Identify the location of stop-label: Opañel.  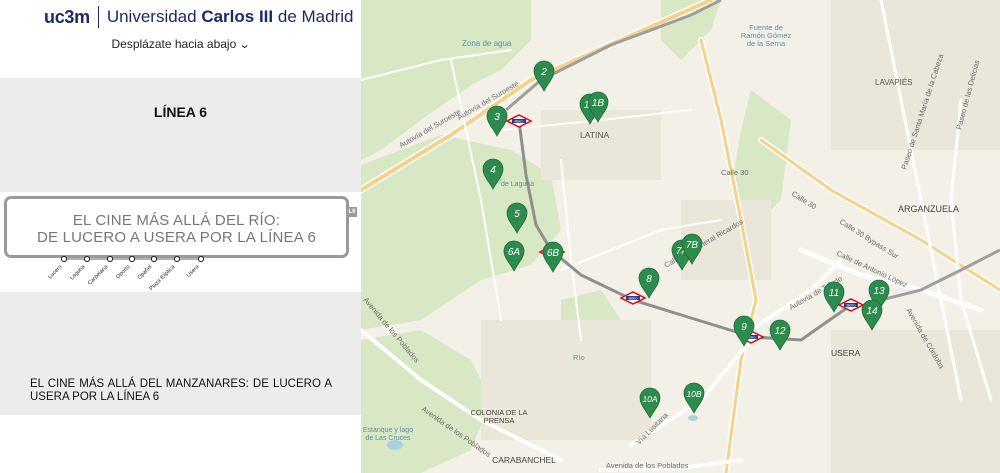
(145, 272).